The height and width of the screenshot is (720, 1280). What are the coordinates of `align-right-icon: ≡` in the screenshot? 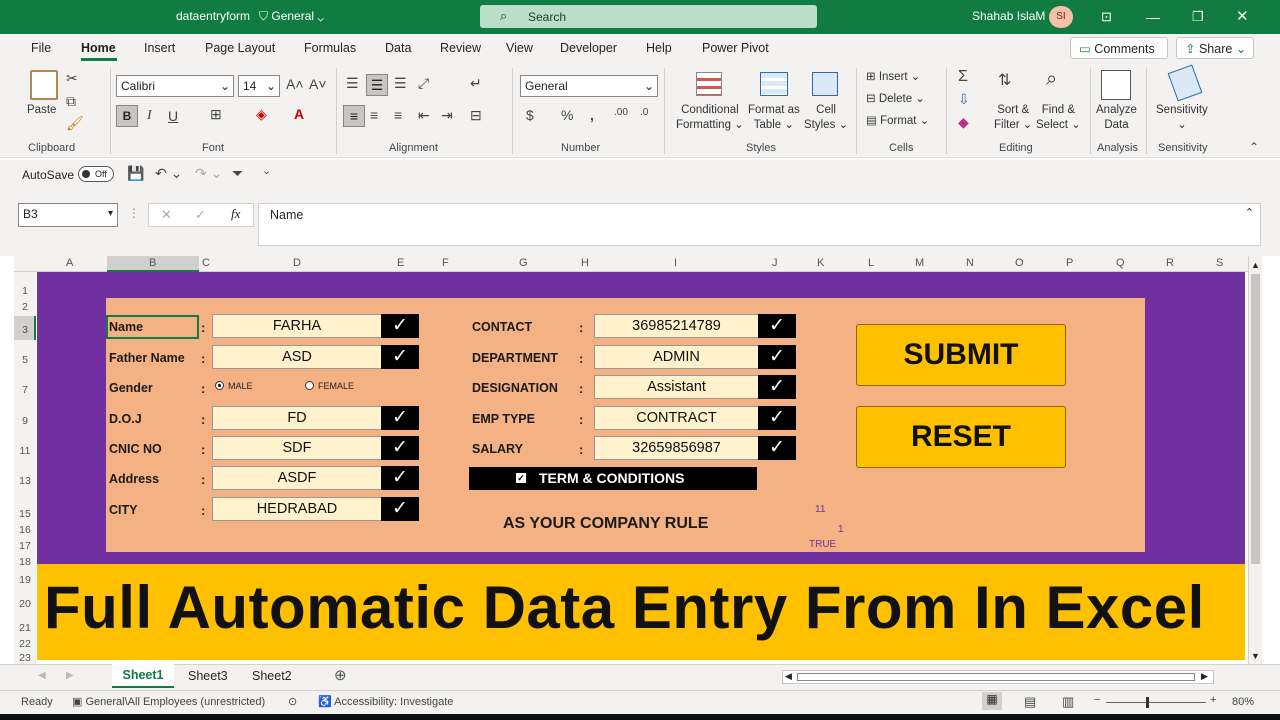 It's located at (398, 115).